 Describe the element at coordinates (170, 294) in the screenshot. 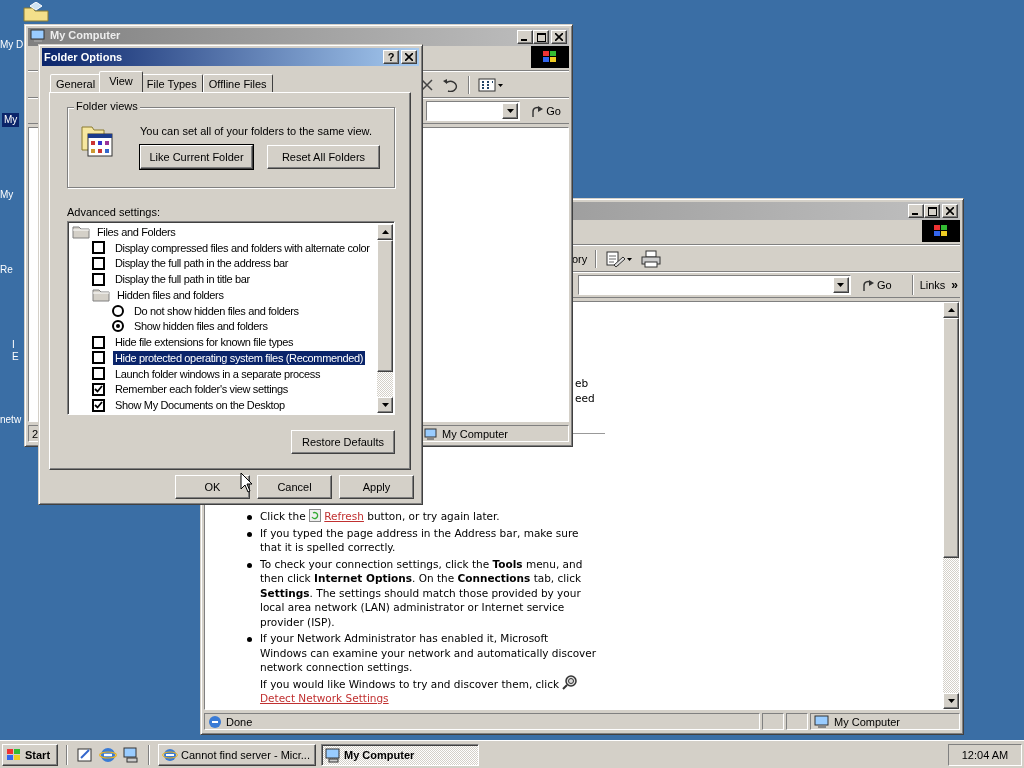

I see `setting-label: Hidden files and folders` at that location.